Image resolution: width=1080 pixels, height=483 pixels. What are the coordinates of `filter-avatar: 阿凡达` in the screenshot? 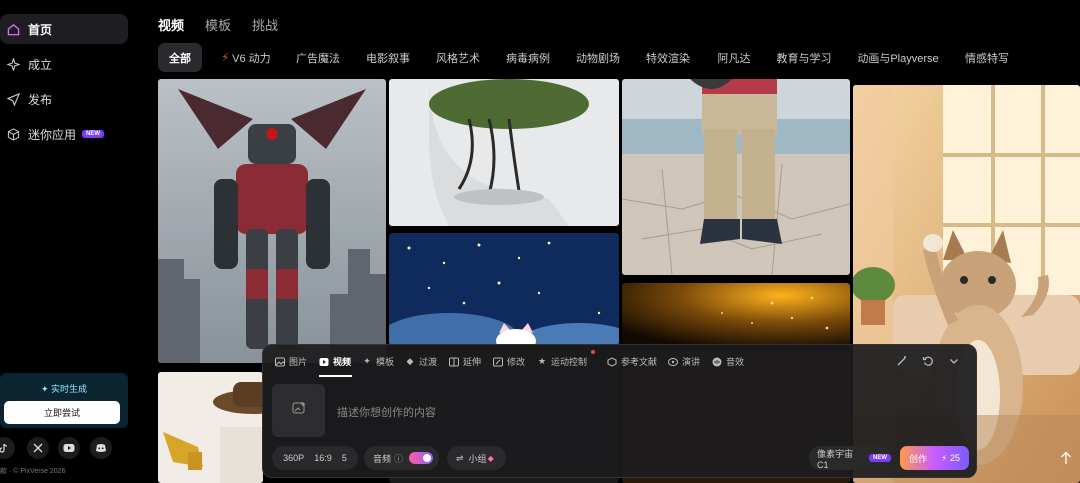 It's located at (734, 57).